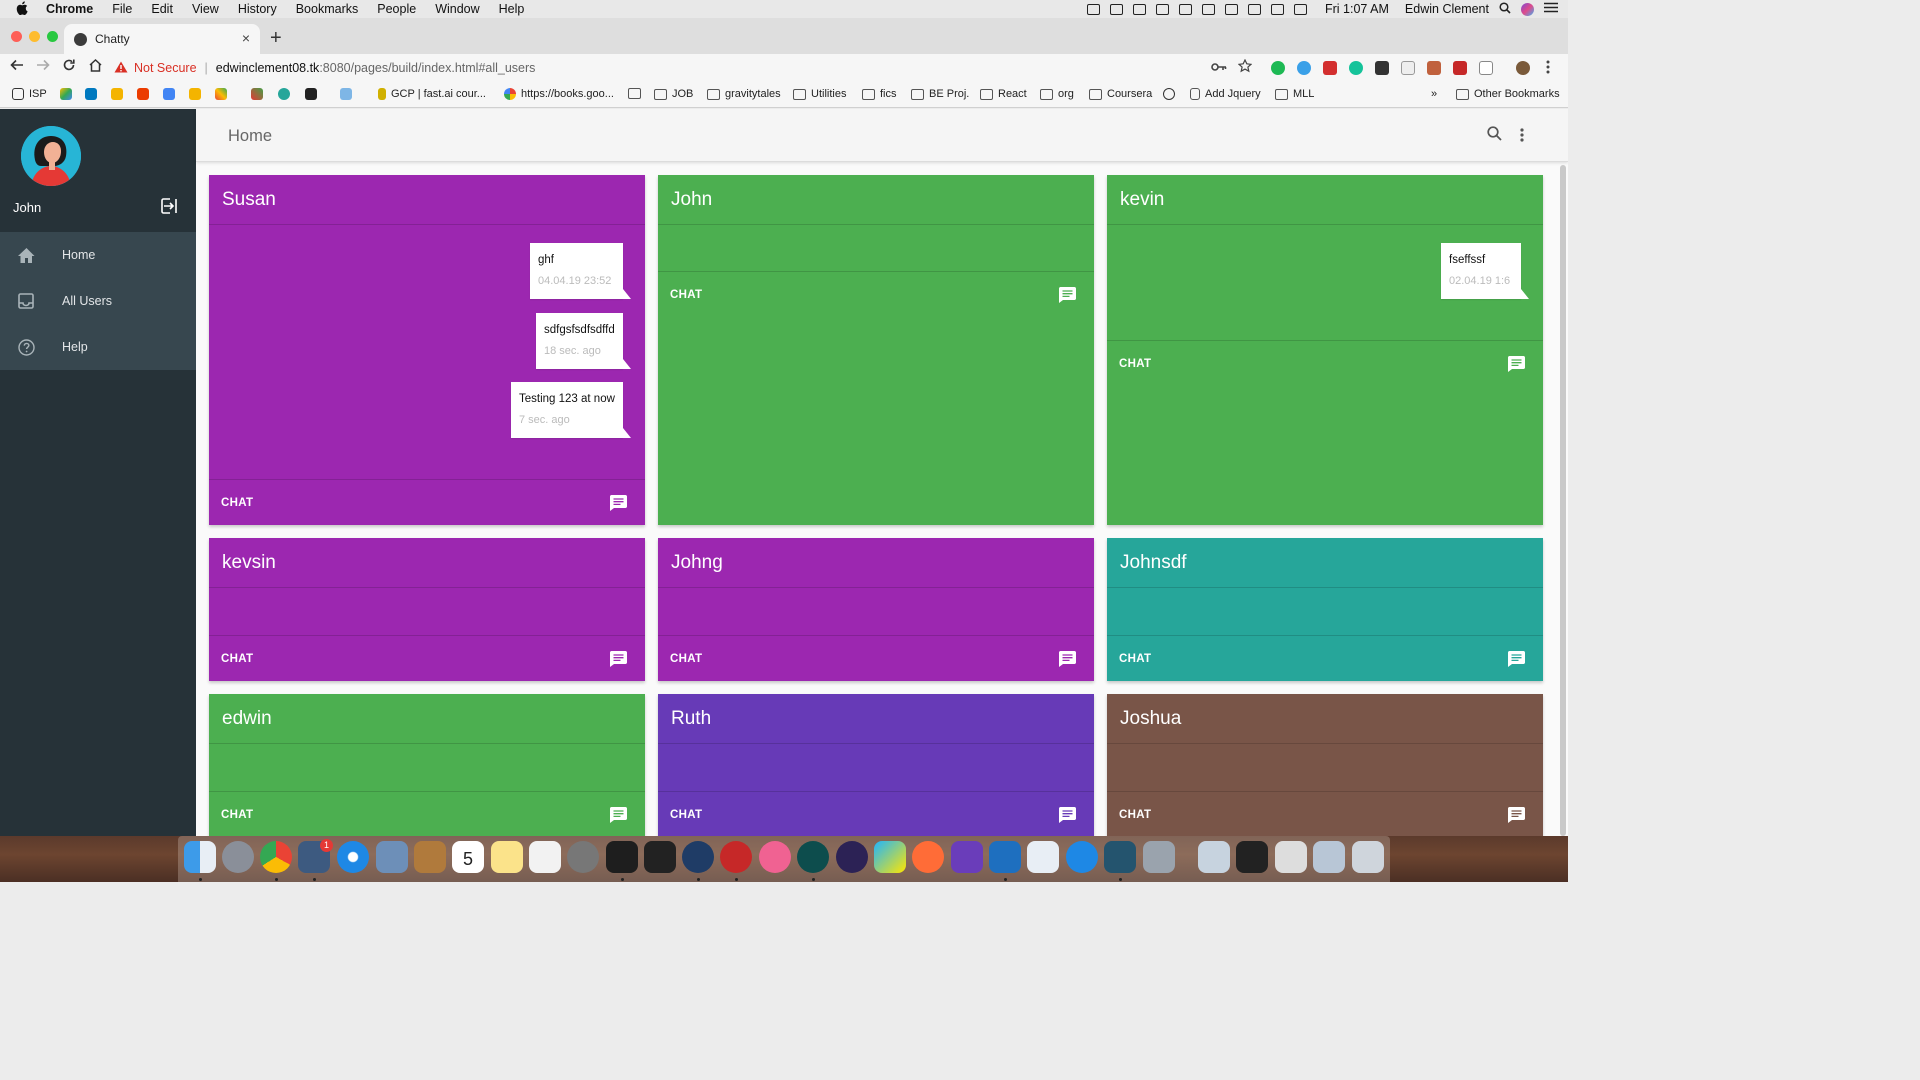 This screenshot has width=1920, height=1080. I want to click on bookmark-keep, so click(119, 94).